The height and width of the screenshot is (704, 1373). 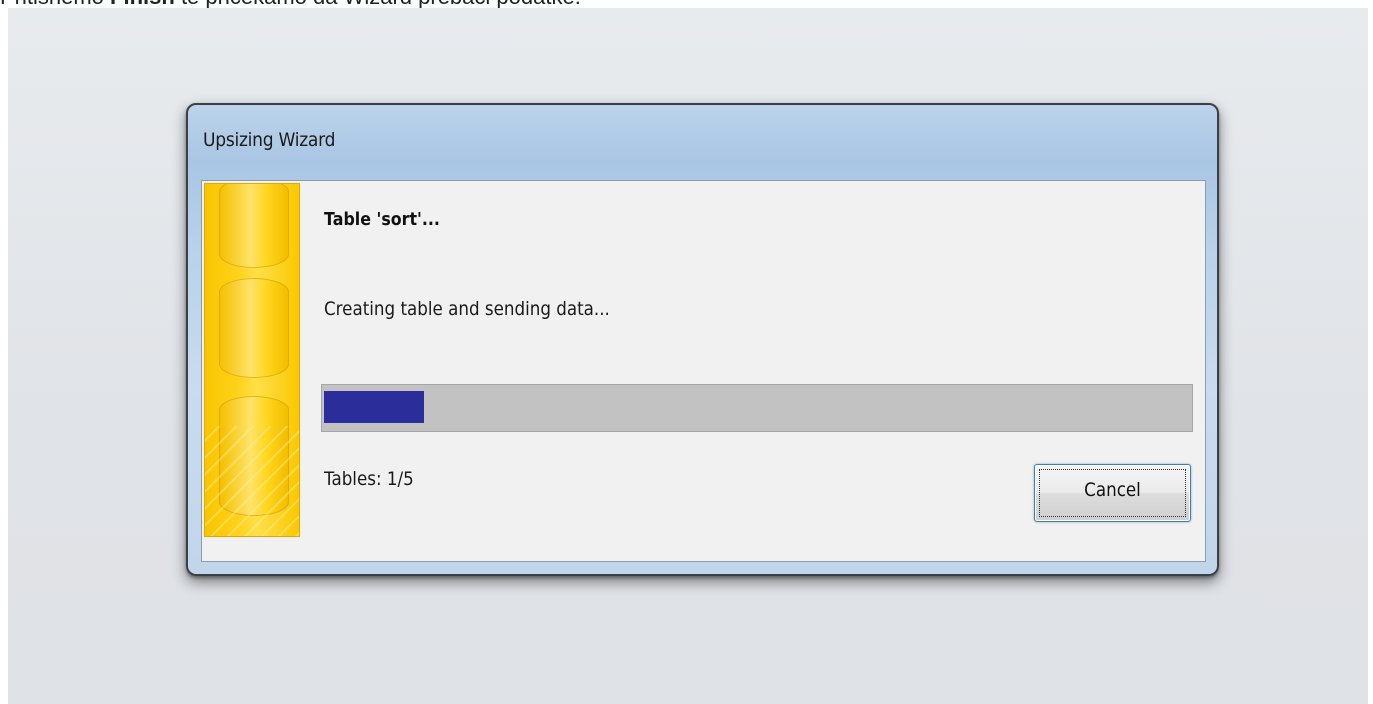 What do you see at coordinates (252, 481) in the screenshot?
I see `banner-stripes` at bounding box center [252, 481].